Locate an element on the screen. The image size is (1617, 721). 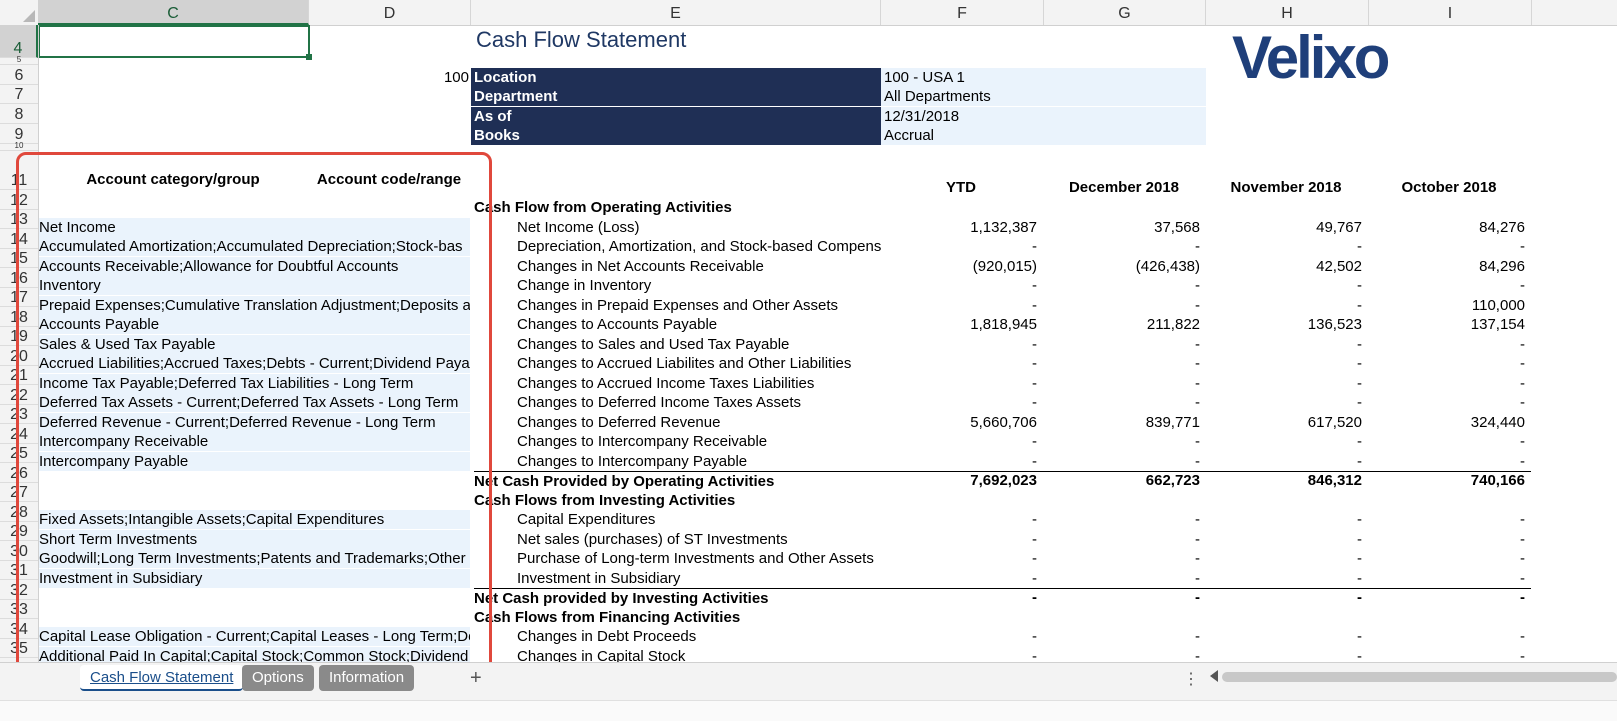
row-header-27: 27 is located at coordinates (19, 492).